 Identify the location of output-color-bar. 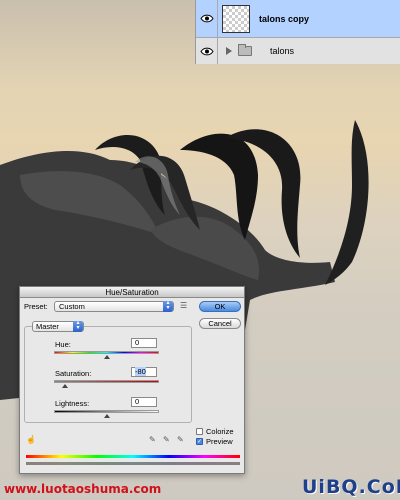
(133, 463).